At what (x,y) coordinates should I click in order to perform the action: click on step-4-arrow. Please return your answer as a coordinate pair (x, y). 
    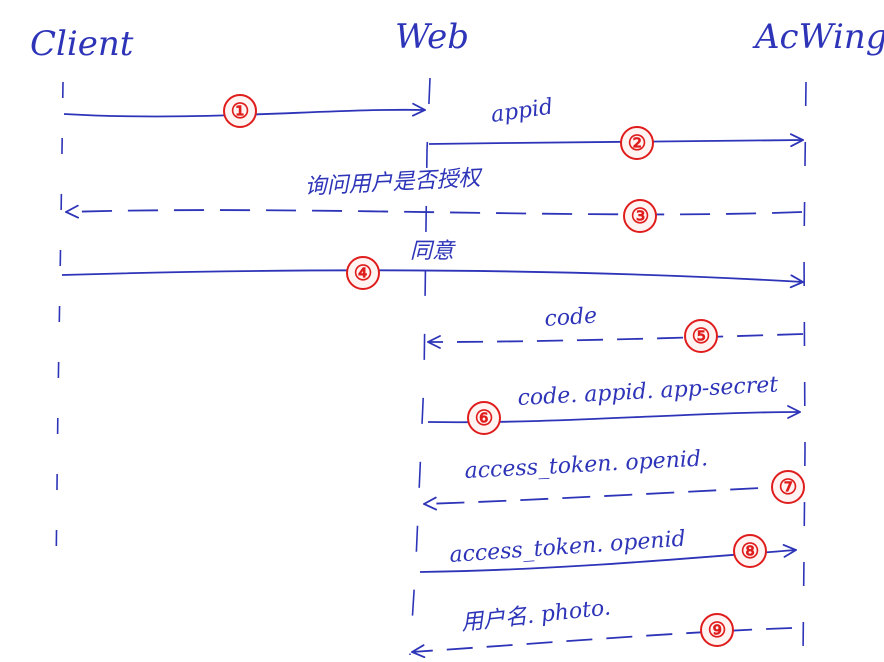
    Looking at the image, I should click on (432, 275).